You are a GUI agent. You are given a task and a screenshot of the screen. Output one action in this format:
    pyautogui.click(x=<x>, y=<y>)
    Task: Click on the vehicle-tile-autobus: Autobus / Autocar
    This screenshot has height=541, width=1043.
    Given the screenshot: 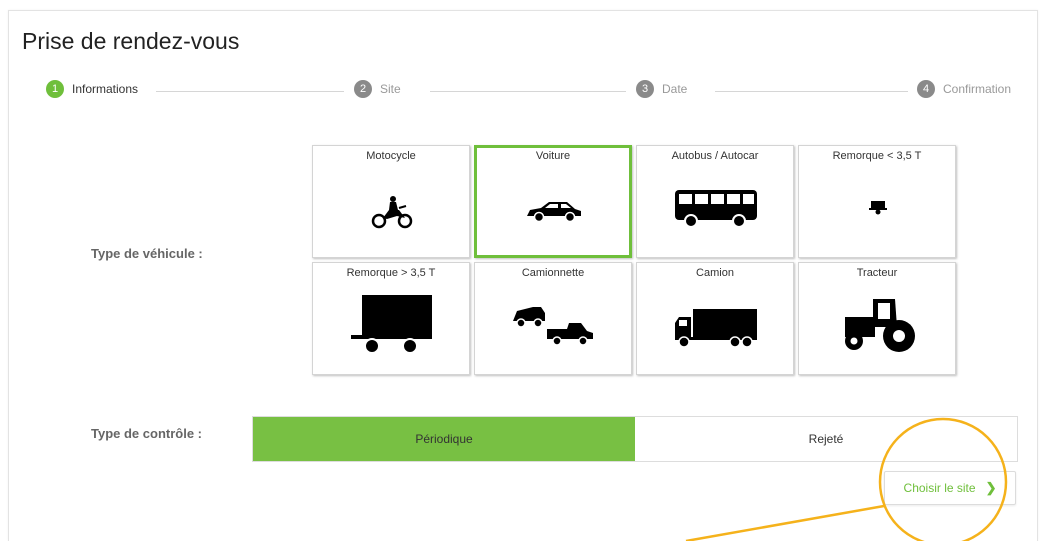 What is the action you would take?
    pyautogui.click(x=715, y=201)
    